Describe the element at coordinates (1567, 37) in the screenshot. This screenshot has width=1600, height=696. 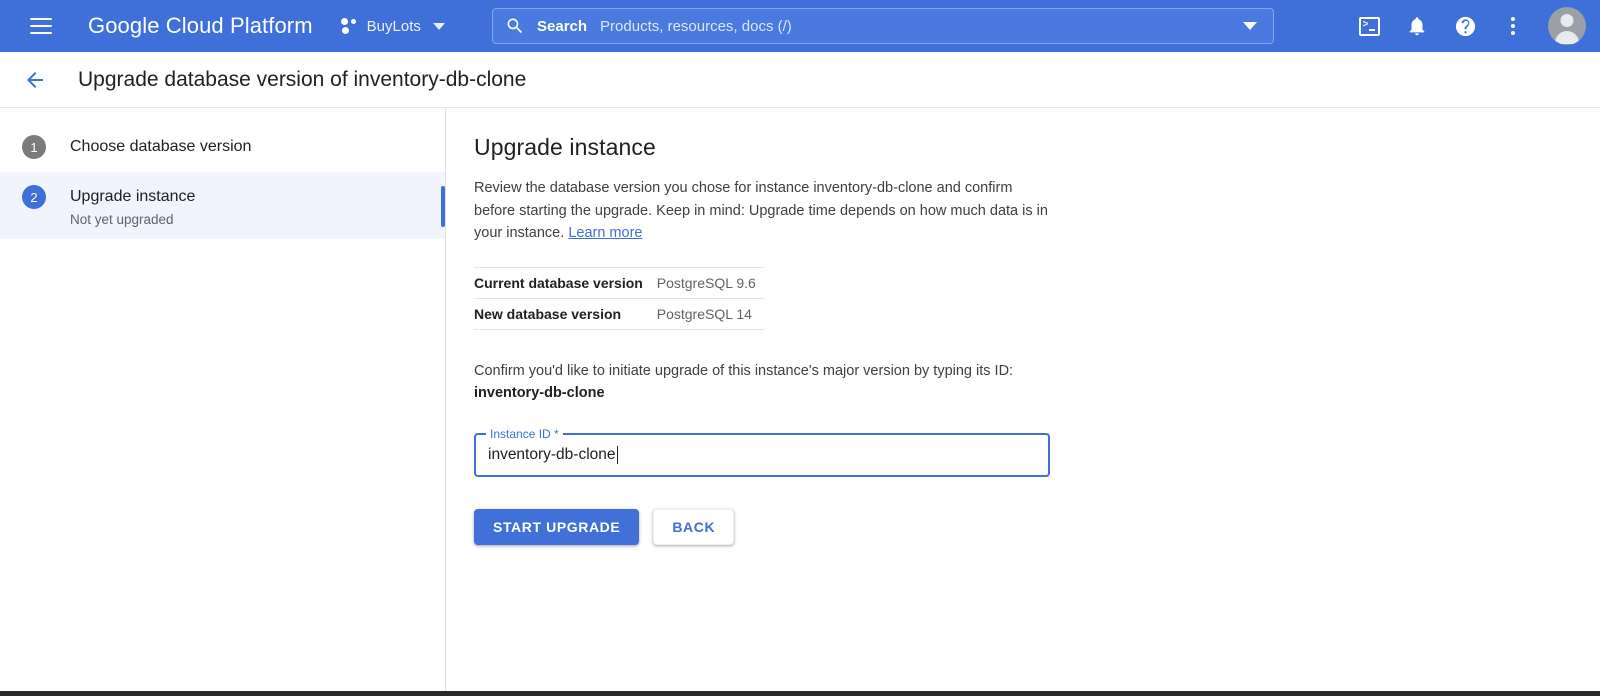
I see `avatar-body` at that location.